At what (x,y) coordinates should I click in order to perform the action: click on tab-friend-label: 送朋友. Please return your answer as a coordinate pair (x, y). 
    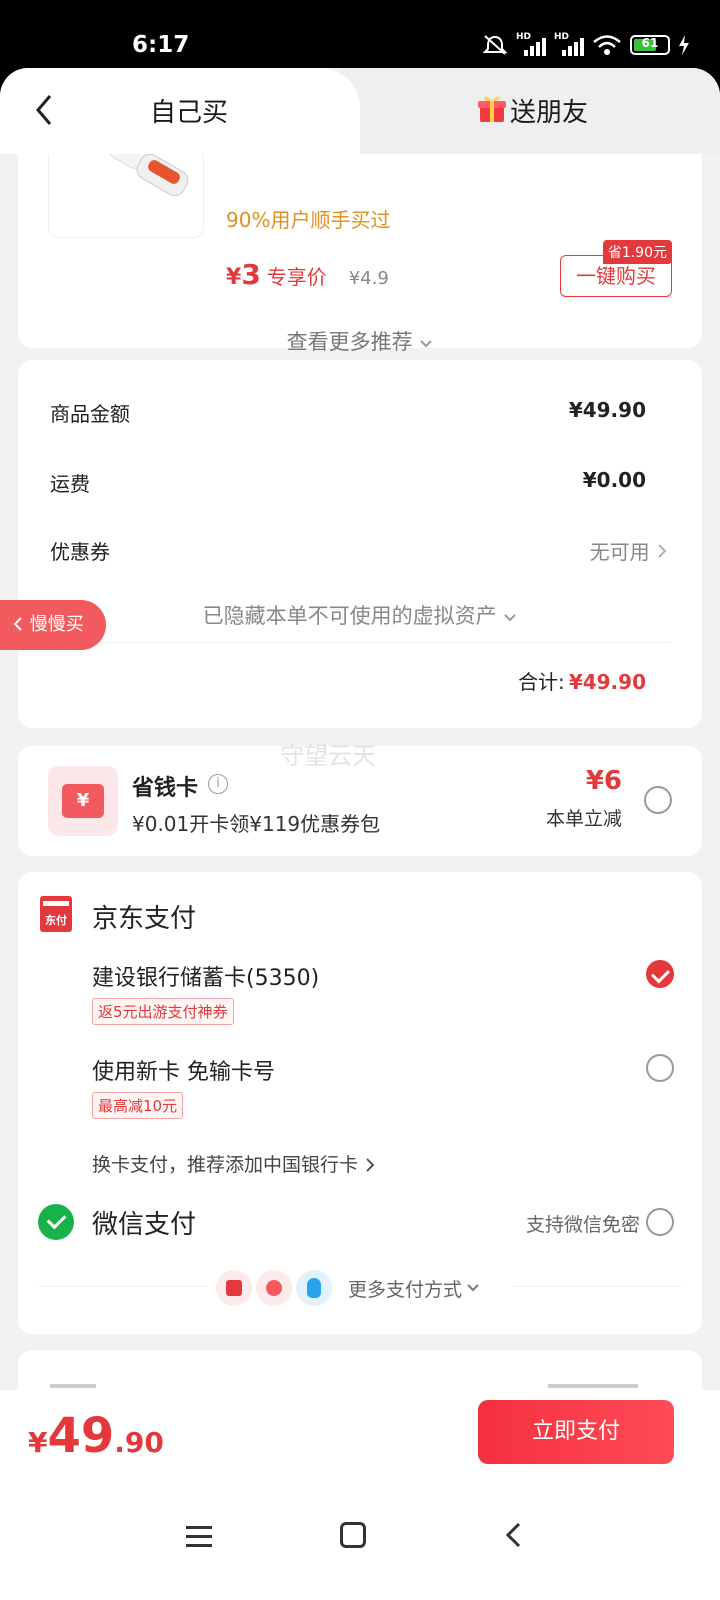
    Looking at the image, I should click on (549, 113).